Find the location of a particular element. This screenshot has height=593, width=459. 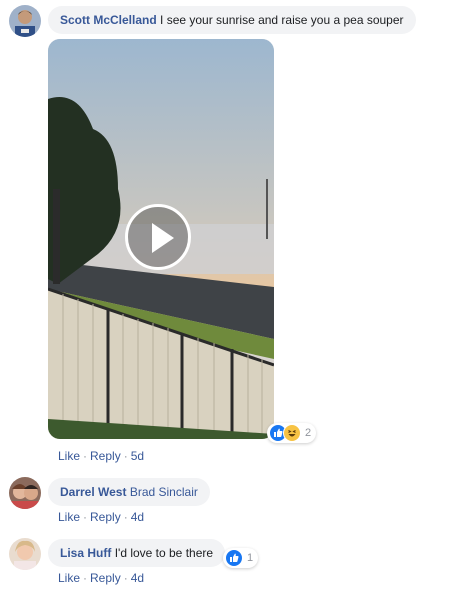

play-icon is located at coordinates (158, 237).